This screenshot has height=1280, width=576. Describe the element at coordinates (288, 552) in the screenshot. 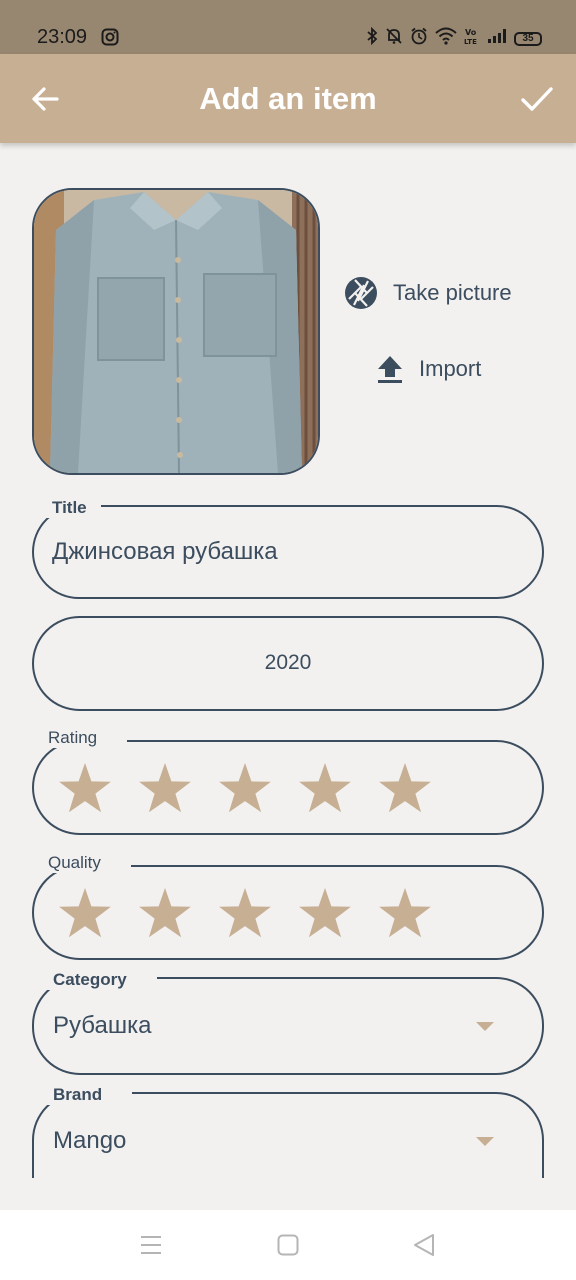

I see `title-field: Джинсовая рубашка` at that location.